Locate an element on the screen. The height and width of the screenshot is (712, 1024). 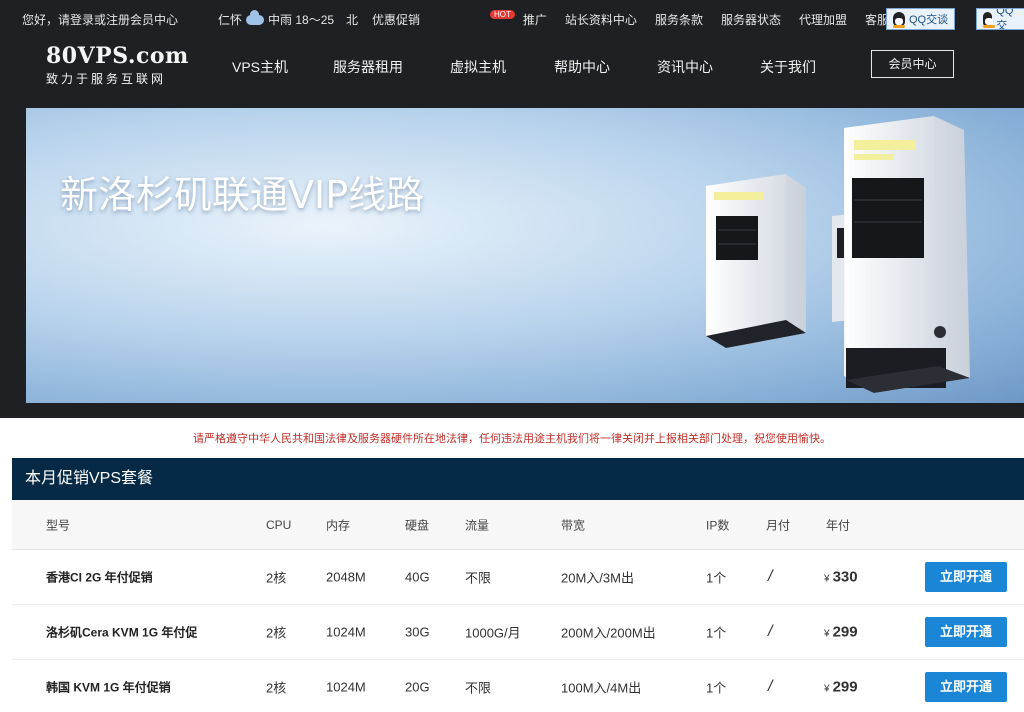
col-ip: IP数 is located at coordinates (718, 525).